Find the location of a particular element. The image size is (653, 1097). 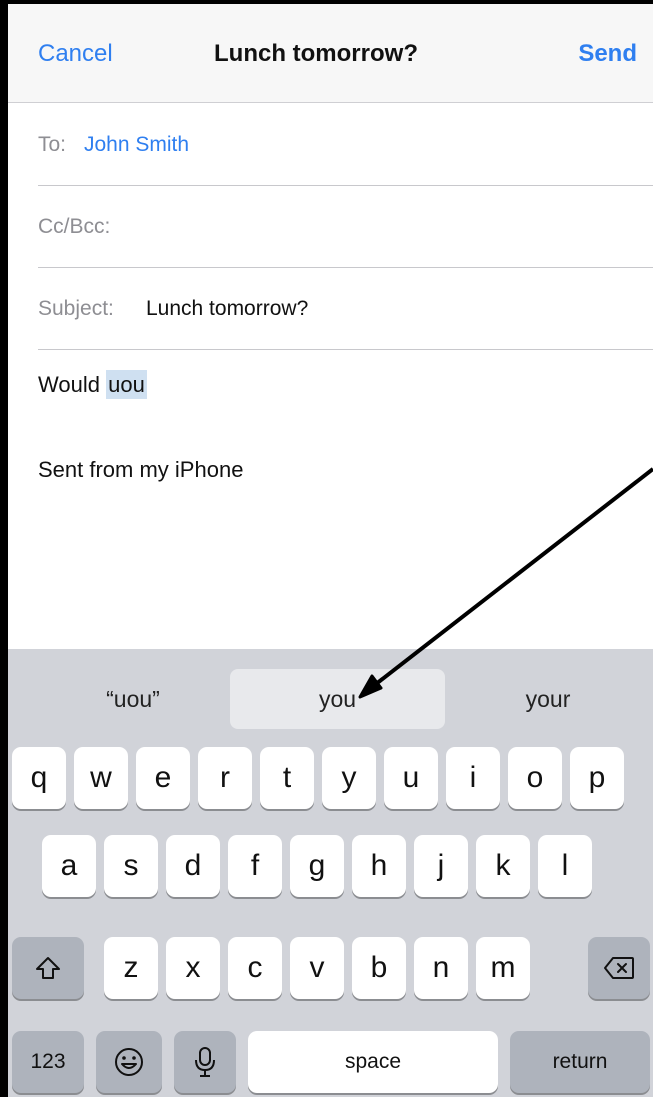

cc-bcc-label: Cc/Bcc: is located at coordinates (74, 226).